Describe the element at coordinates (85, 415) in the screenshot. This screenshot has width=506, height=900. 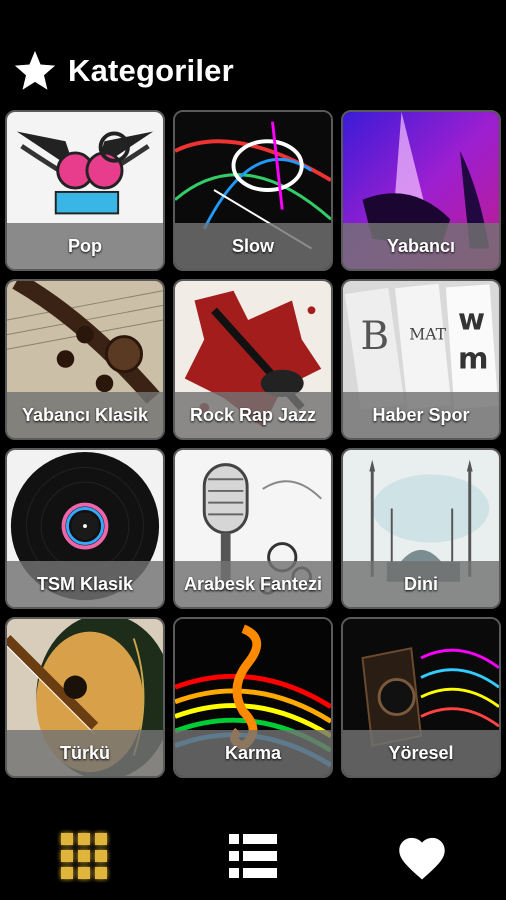
I see `category-label: Yabancı Klasik` at that location.